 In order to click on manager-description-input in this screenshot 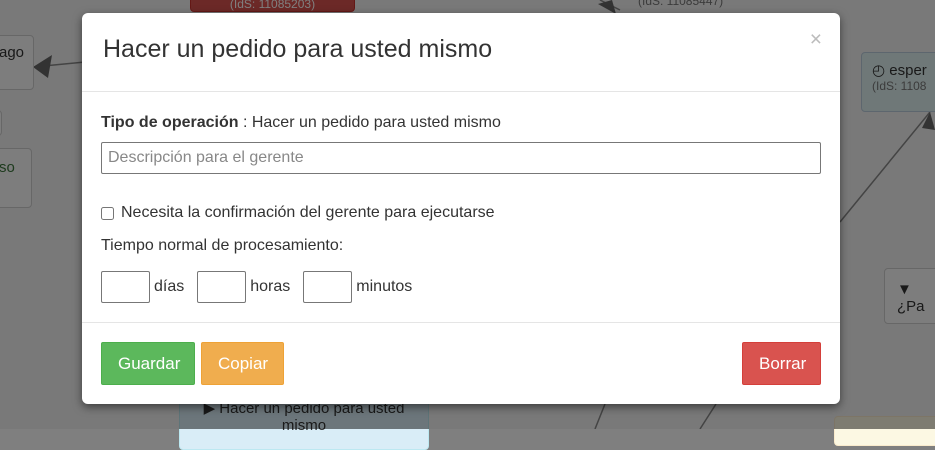, I will do `click(461, 158)`.